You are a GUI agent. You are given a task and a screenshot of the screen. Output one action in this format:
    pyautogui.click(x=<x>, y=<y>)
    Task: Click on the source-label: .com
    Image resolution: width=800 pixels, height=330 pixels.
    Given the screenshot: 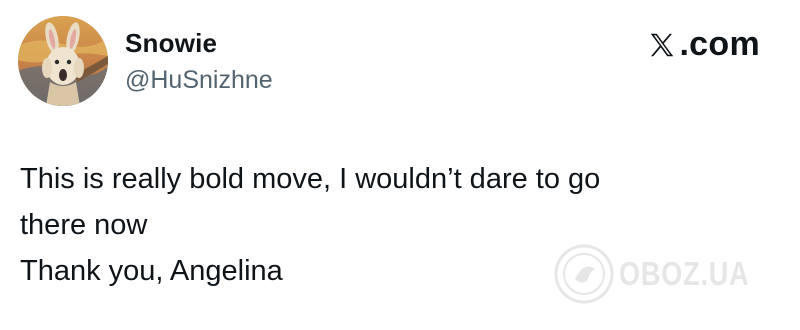 What is the action you would take?
    pyautogui.click(x=719, y=44)
    